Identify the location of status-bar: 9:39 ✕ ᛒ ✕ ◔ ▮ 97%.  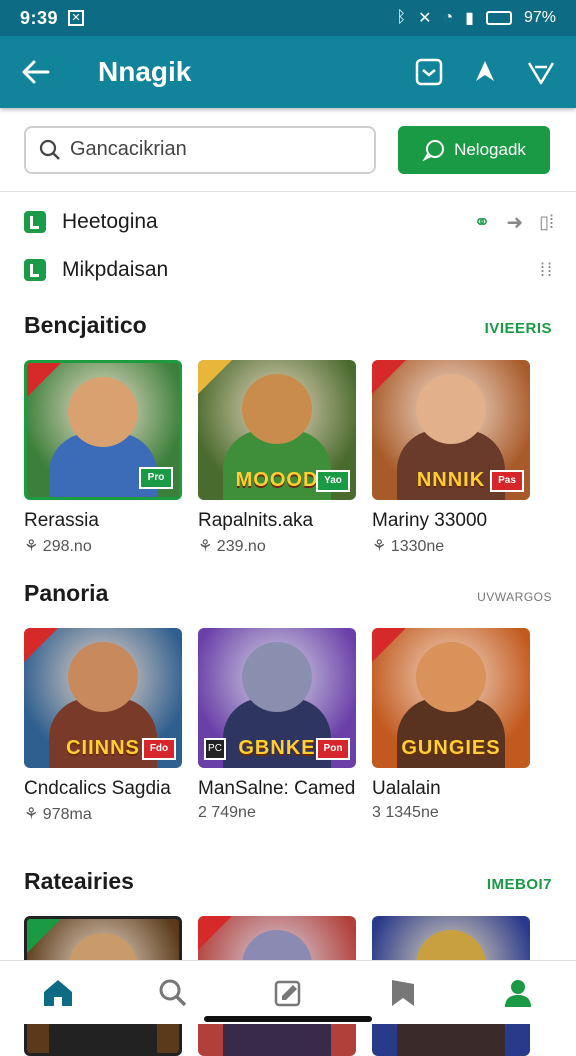
(288, 18).